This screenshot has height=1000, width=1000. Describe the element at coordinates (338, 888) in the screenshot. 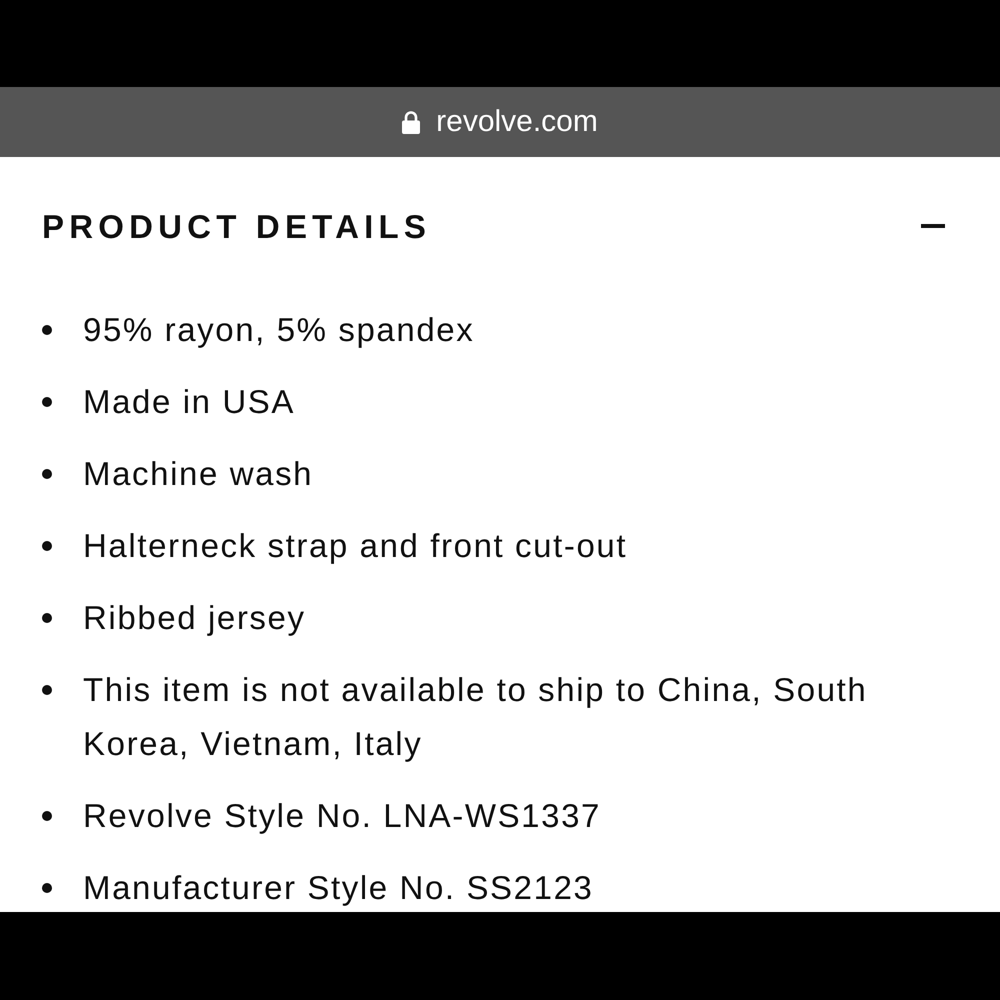

I see `detail-text: Manufacturer Style No. SS2123` at that location.